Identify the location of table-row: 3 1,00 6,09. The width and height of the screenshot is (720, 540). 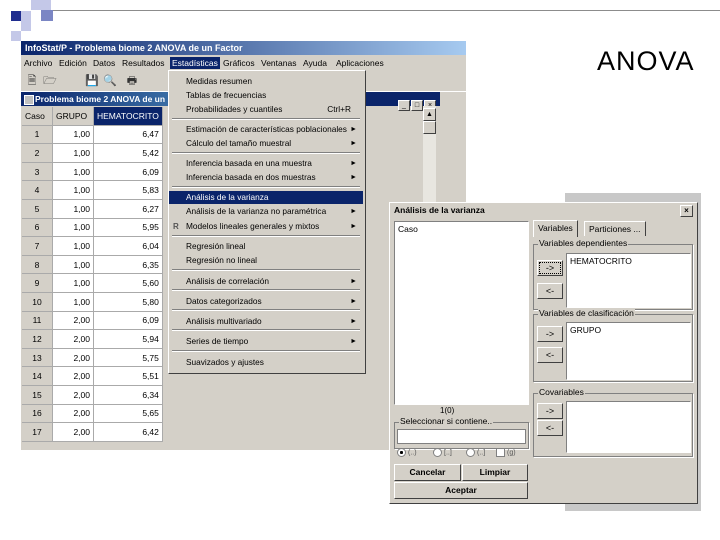
(92, 172).